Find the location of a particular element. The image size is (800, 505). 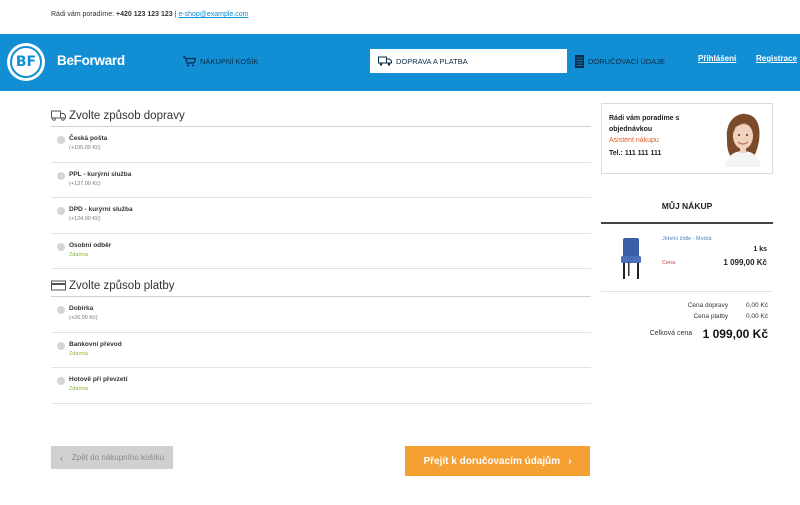

step-delivery-label: Doručovací údaje is located at coordinates (626, 61).